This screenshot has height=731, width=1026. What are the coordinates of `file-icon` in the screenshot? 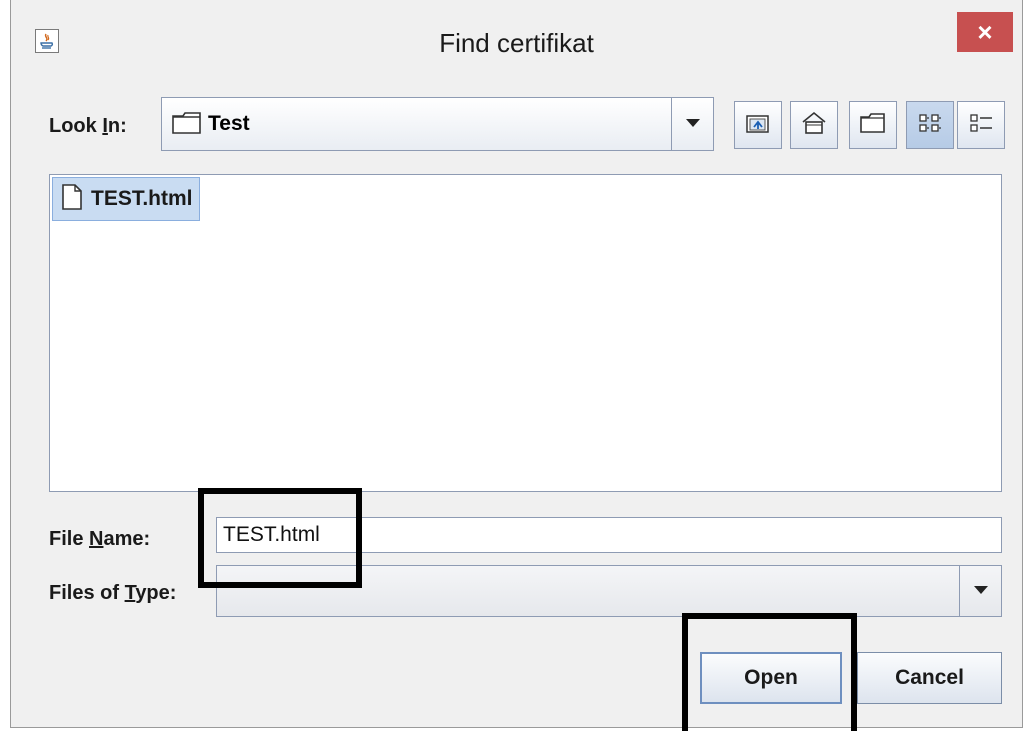 It's located at (72, 199).